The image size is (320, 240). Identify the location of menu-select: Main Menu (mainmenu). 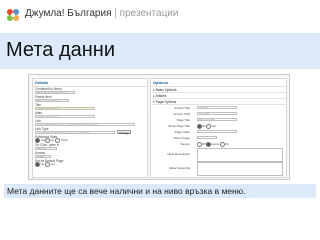
(55, 92).